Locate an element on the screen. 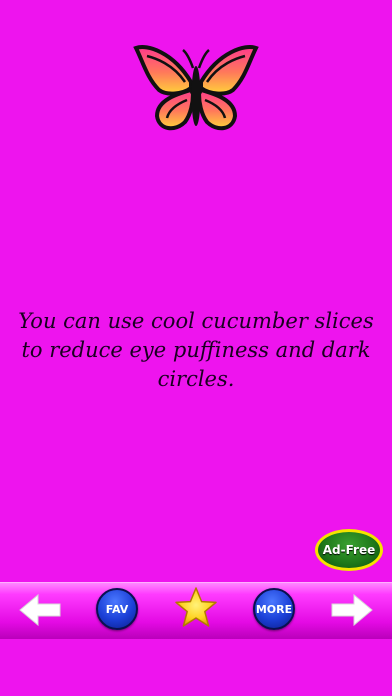 The image size is (392, 696). arrow-right-icon is located at coordinates (352, 610).